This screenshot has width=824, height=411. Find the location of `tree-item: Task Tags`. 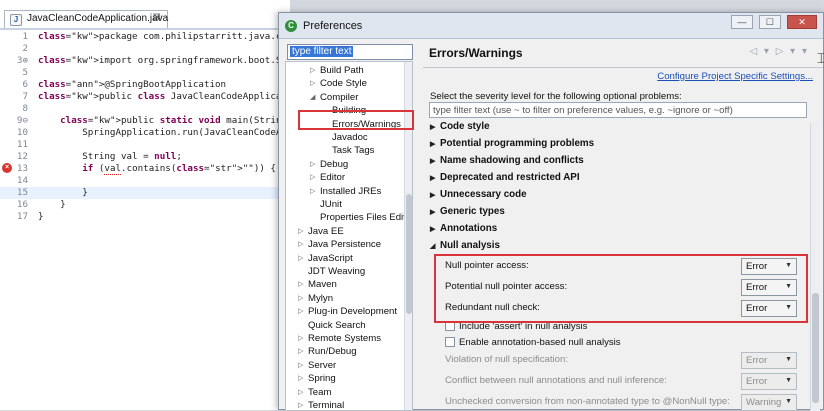

tree-item: Task Tags is located at coordinates (353, 150).